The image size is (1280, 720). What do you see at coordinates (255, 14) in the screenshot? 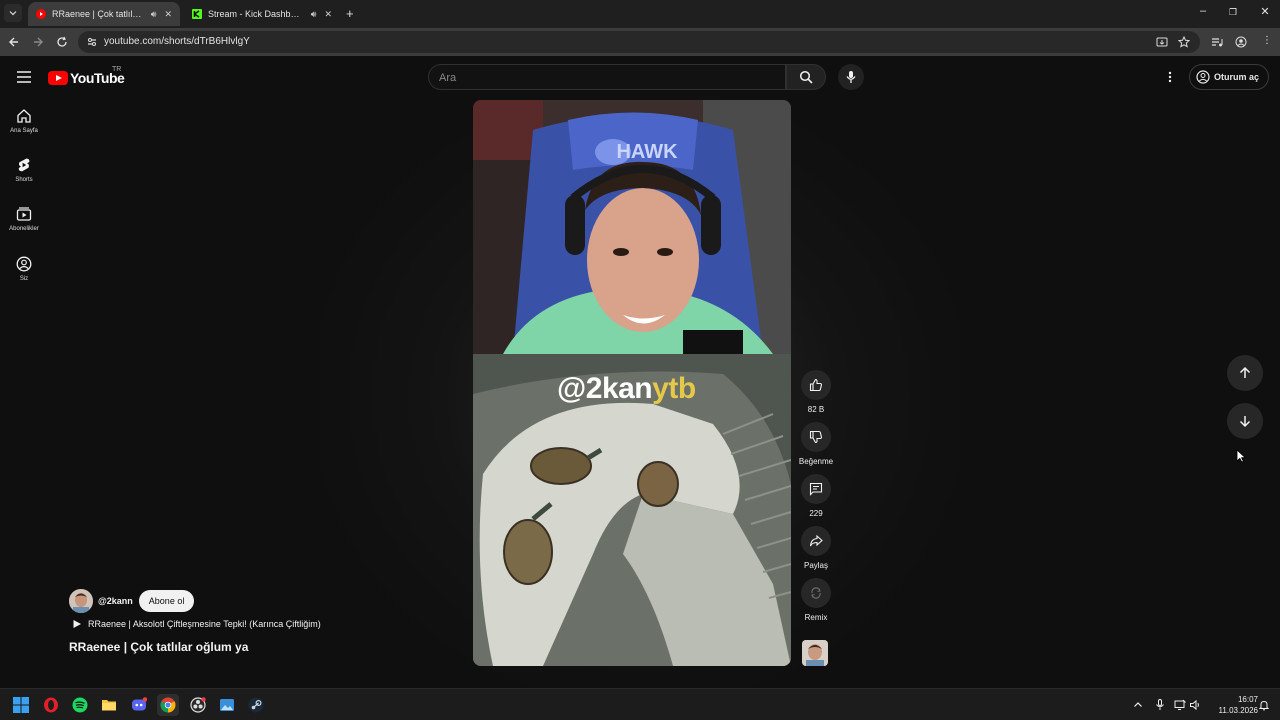
I see `tab-title: Stream - Kick Dashboard` at bounding box center [255, 14].